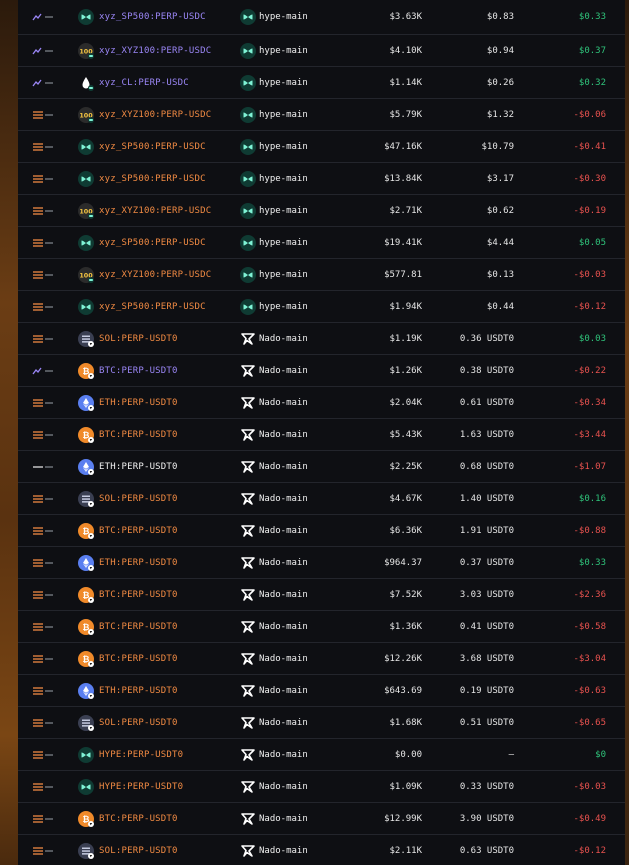  I want to click on symbol-label: xyz_CL:PERP-USDC, so click(144, 83).